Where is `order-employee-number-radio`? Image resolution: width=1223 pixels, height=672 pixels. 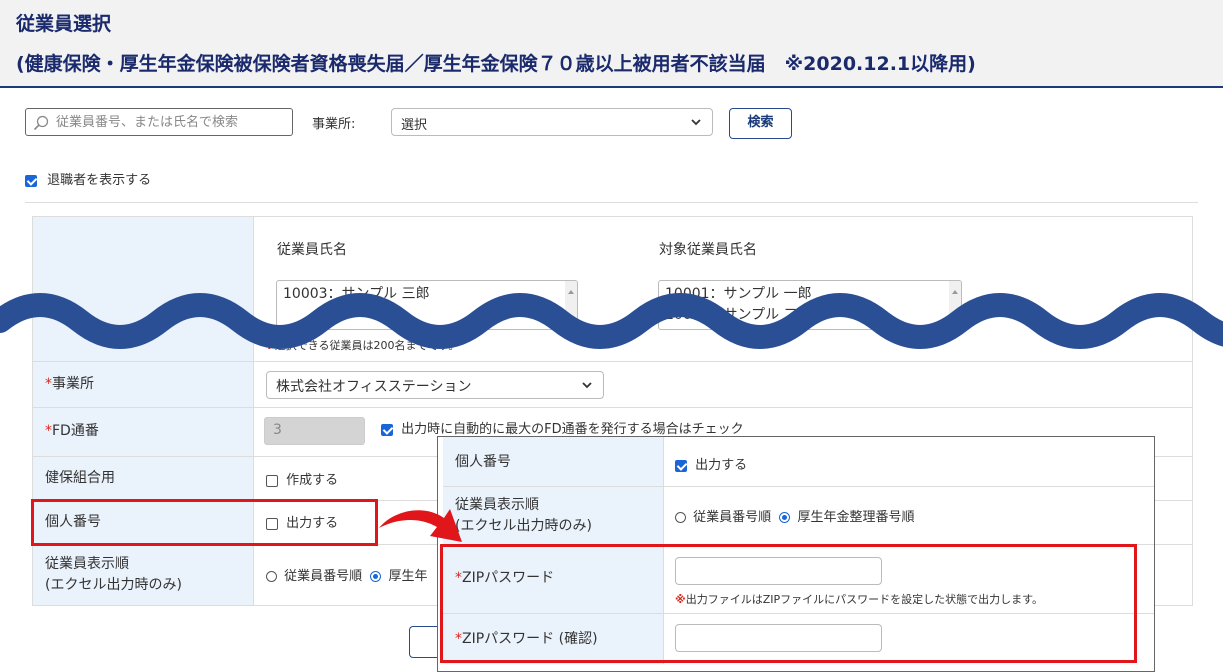 order-employee-number-radio is located at coordinates (271, 576).